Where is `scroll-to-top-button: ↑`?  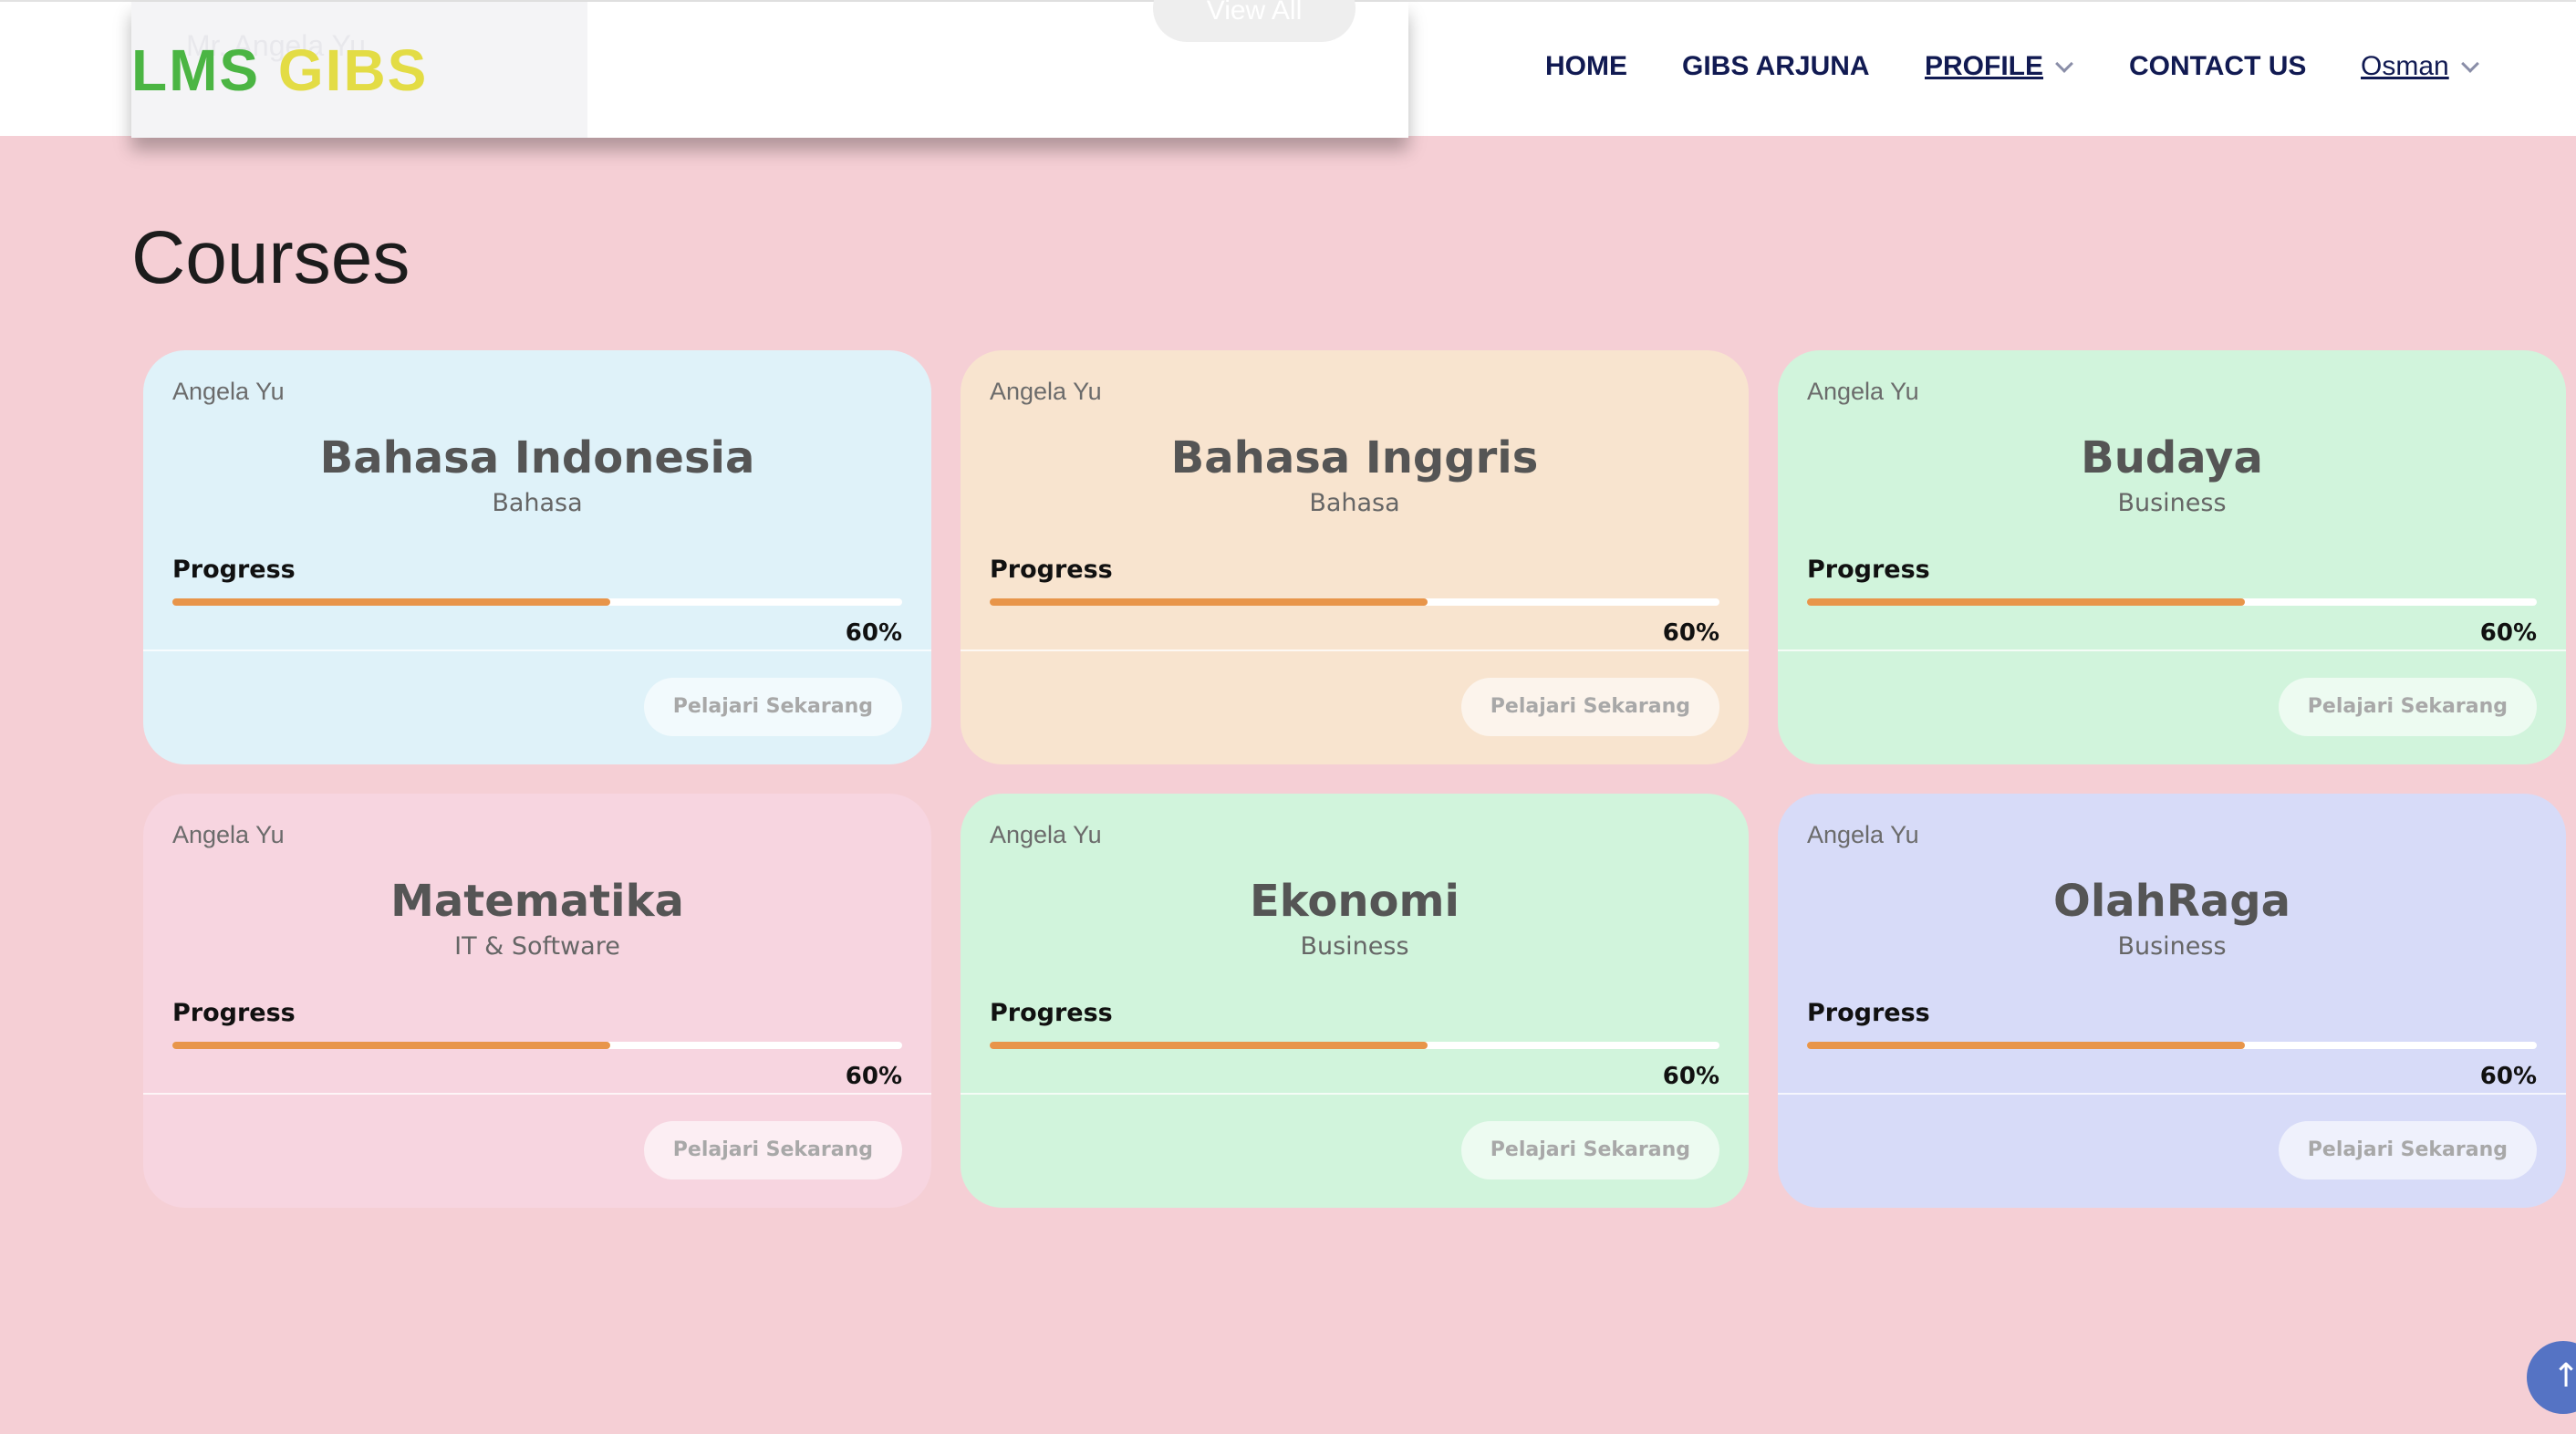
scroll-to-top-button: ↑ is located at coordinates (2551, 1378).